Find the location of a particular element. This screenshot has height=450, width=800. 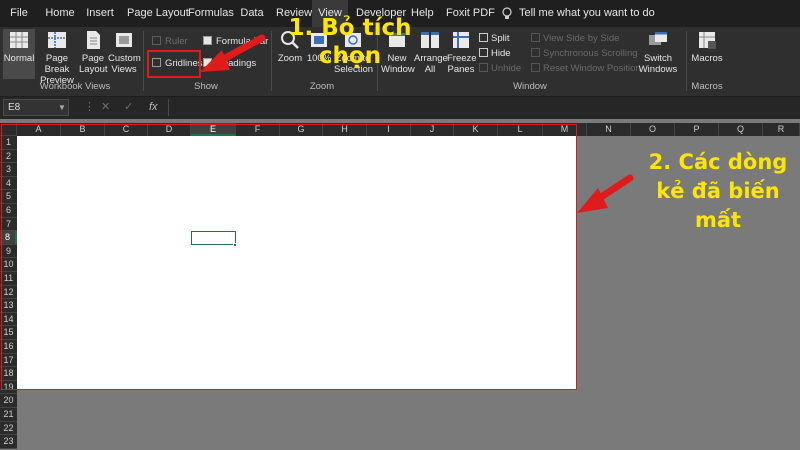

macros-group-label: Macros is located at coordinates (707, 86).